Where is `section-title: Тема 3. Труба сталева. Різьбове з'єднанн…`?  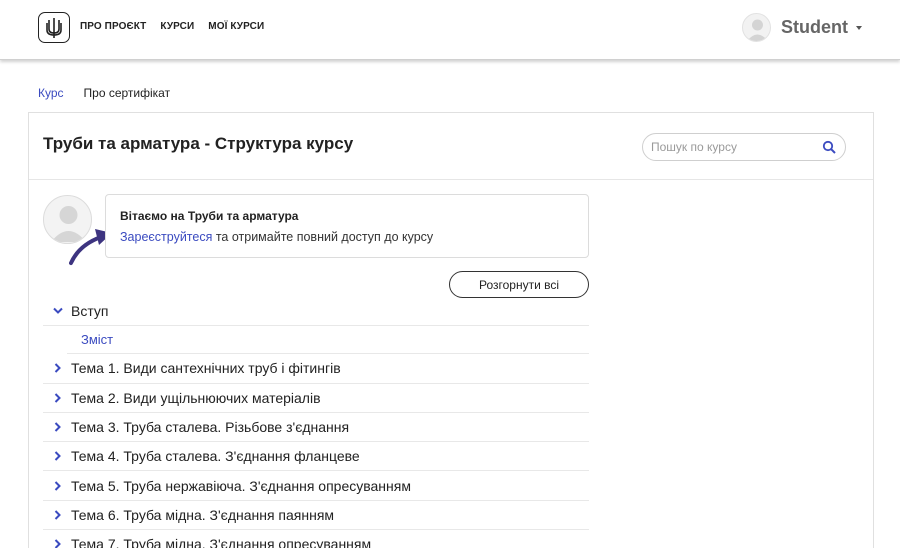
section-title: Тема 3. Труба сталева. Різьбове з'єднанн… is located at coordinates (210, 427).